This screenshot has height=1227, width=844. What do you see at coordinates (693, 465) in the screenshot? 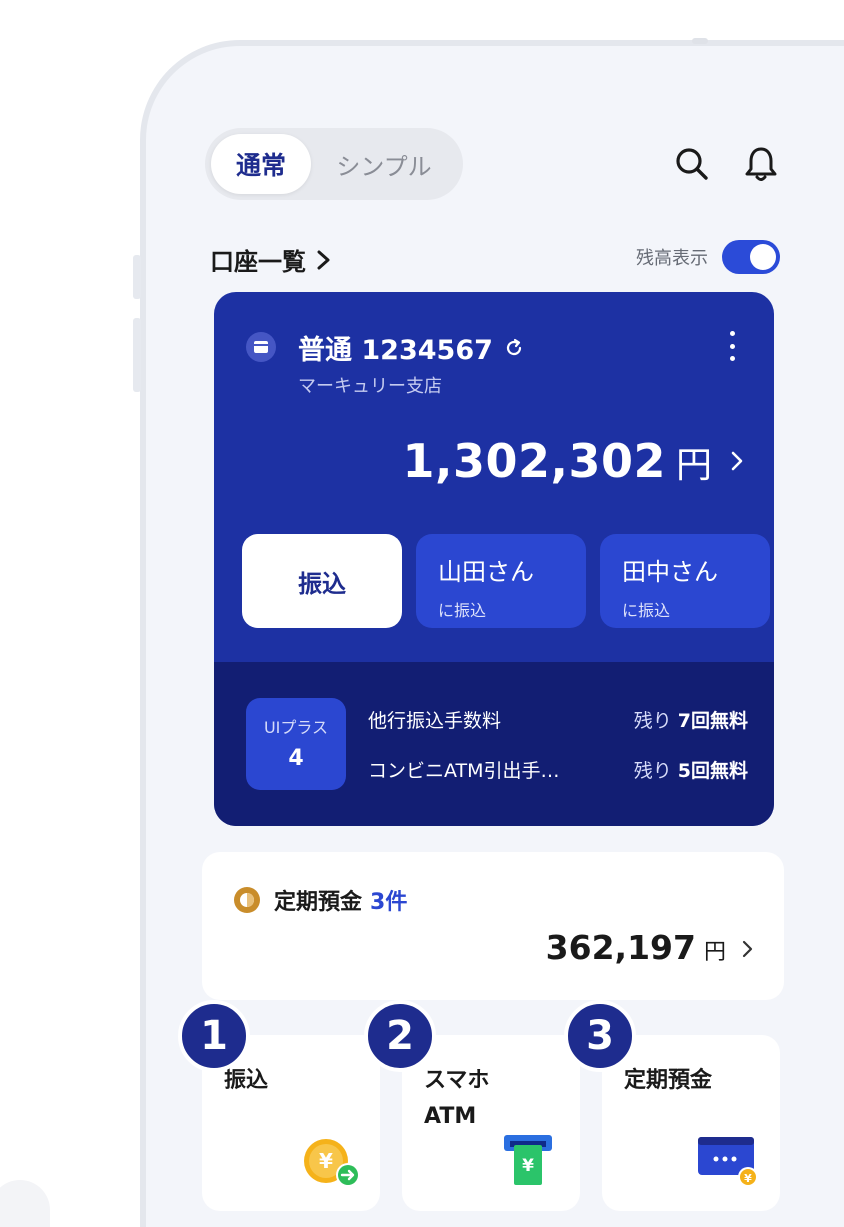
I see `balance-currency: 円` at bounding box center [693, 465].